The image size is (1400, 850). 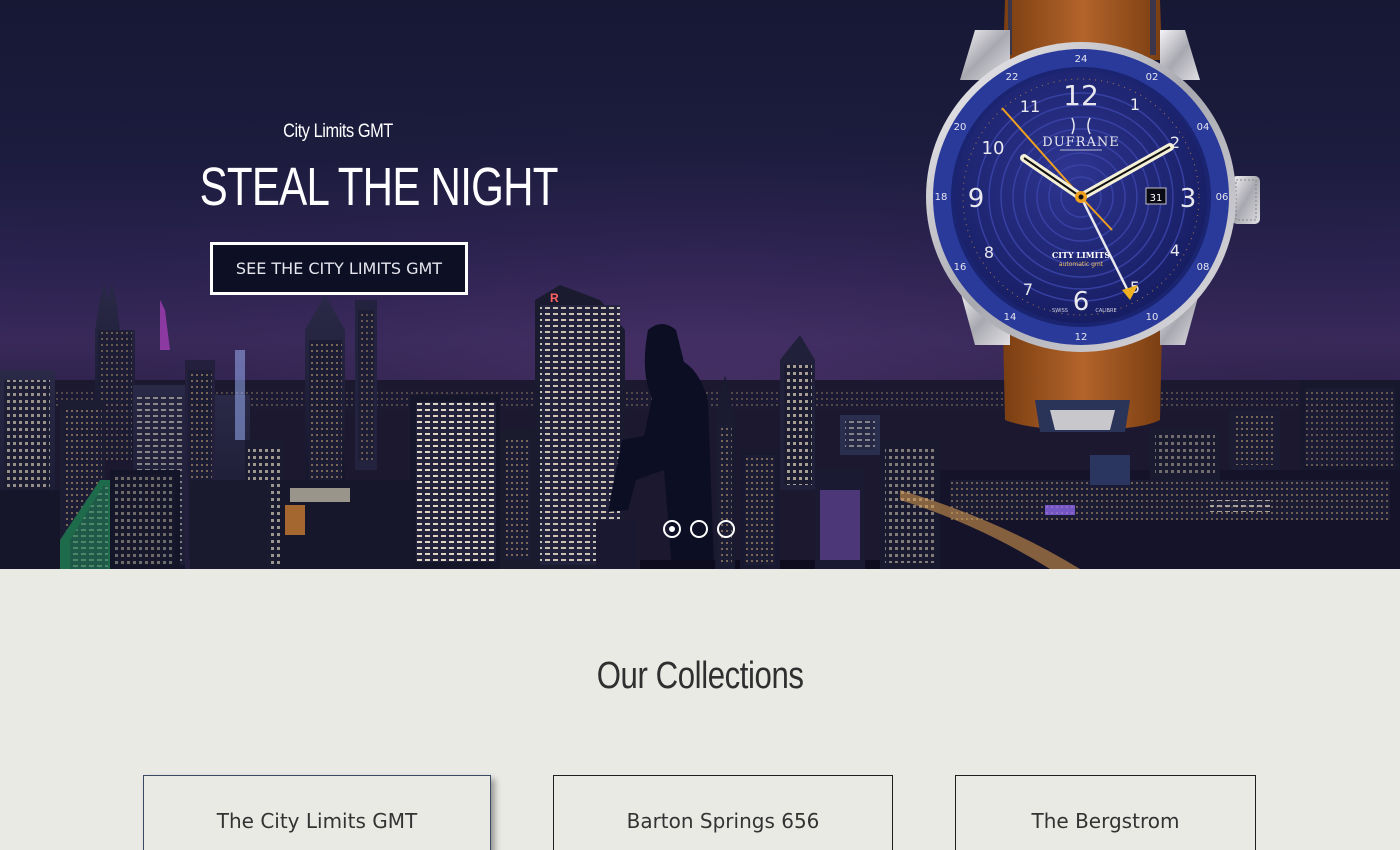 I want to click on bezel-numeral: 18, so click(x=941, y=197).